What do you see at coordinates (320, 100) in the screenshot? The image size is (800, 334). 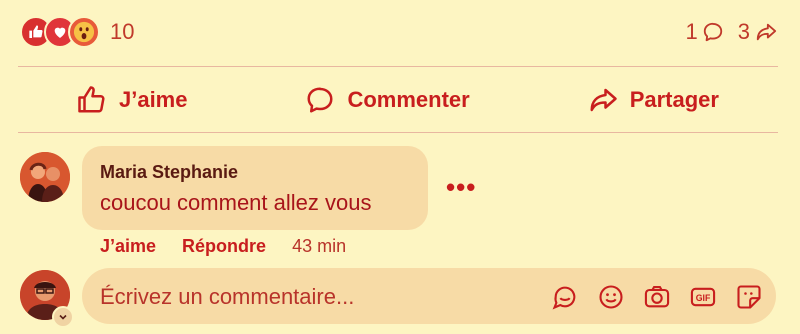 I see `comment-bubble-icon` at bounding box center [320, 100].